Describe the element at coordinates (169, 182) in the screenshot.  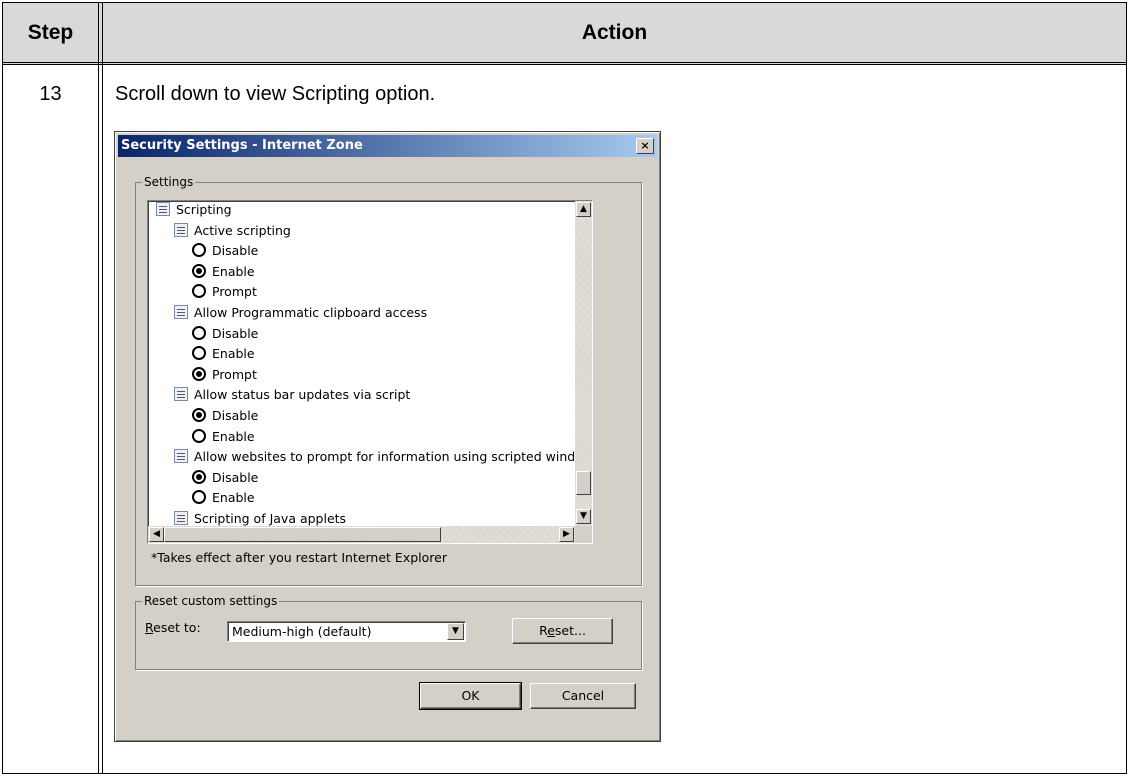
I see `settings-legend: Settings` at that location.